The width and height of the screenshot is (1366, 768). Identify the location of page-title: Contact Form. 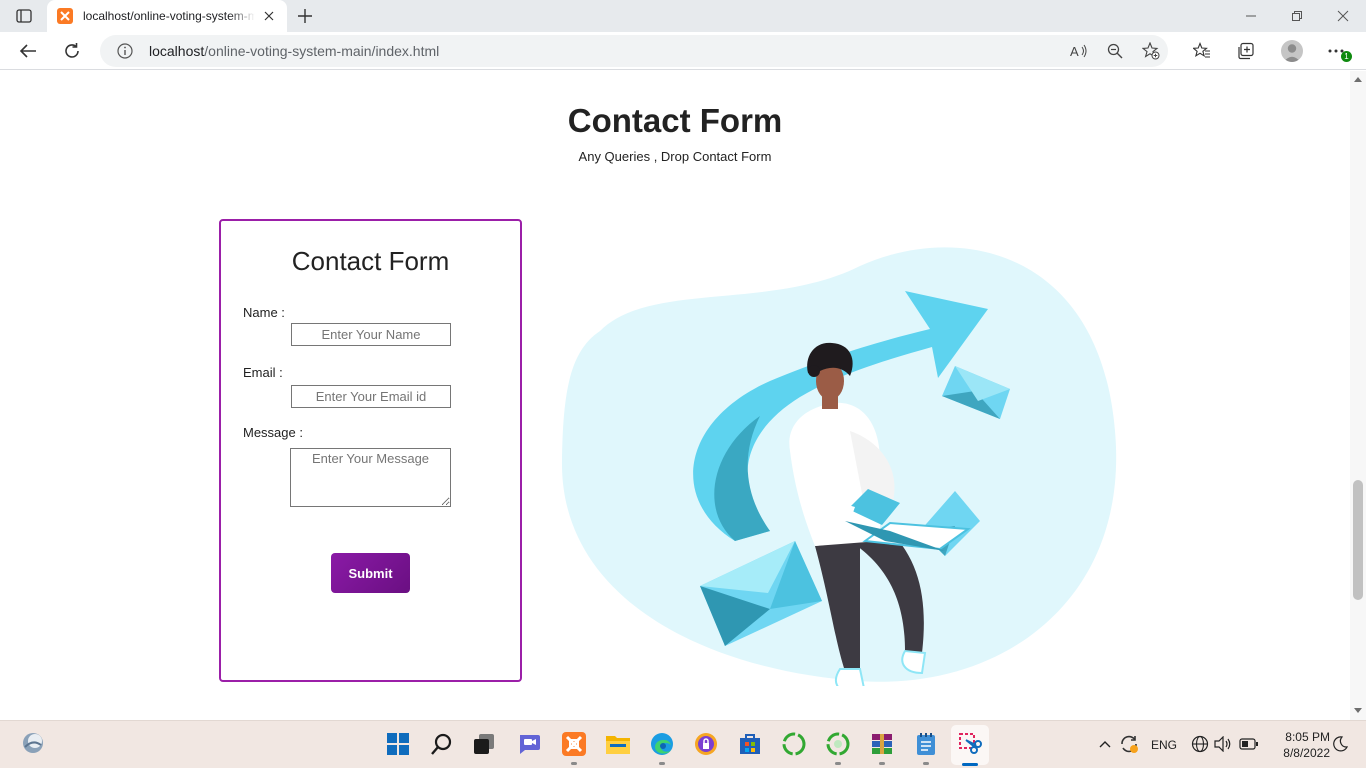
(675, 120).